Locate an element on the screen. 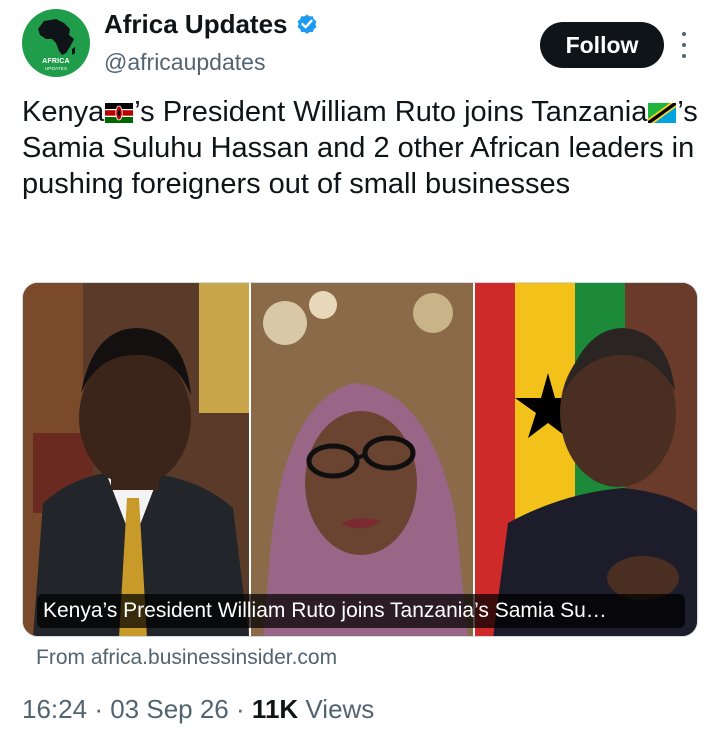 This screenshot has height=729, width=717. more-options-button is located at coordinates (684, 45).